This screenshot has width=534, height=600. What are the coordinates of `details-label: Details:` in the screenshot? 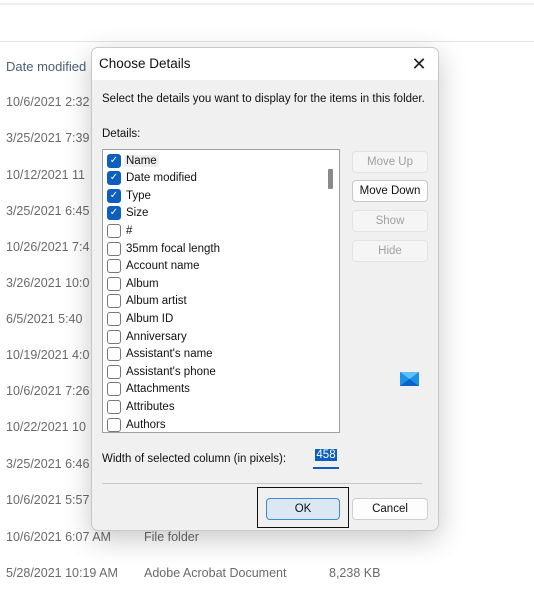 It's located at (121, 134).